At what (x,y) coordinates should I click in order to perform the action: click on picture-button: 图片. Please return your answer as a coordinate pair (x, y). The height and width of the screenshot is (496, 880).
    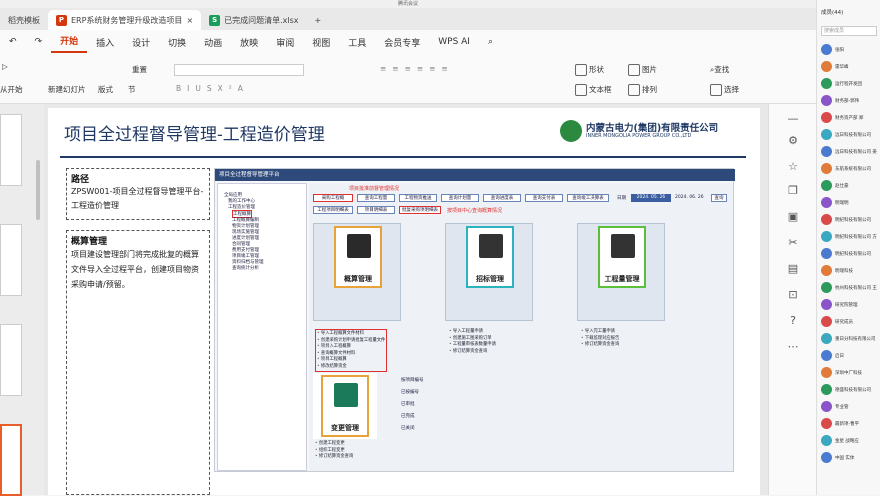
    Looking at the image, I should click on (642, 70).